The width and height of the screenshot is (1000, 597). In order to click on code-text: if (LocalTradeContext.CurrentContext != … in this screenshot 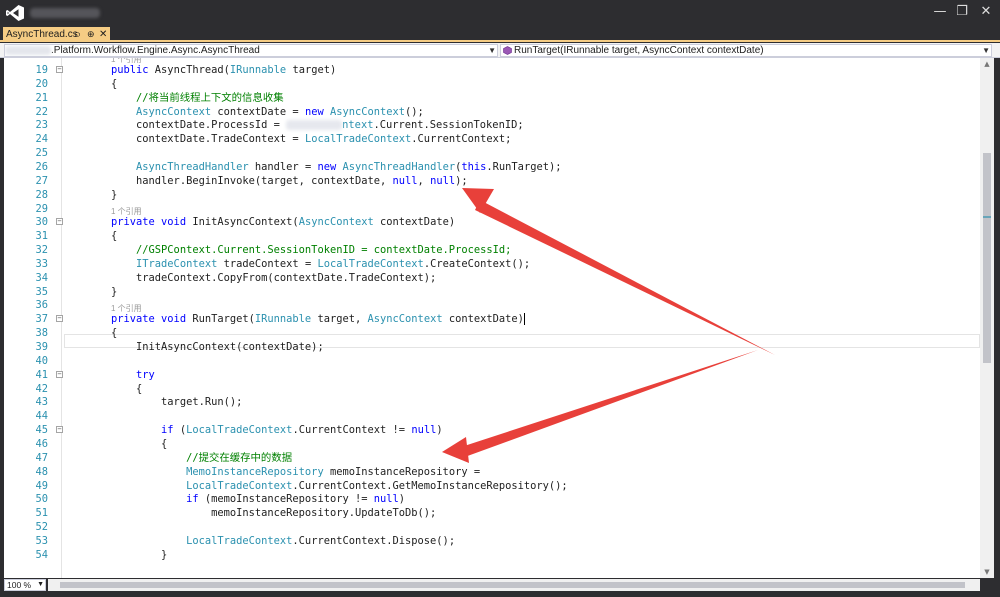, I will do `click(277, 430)`.